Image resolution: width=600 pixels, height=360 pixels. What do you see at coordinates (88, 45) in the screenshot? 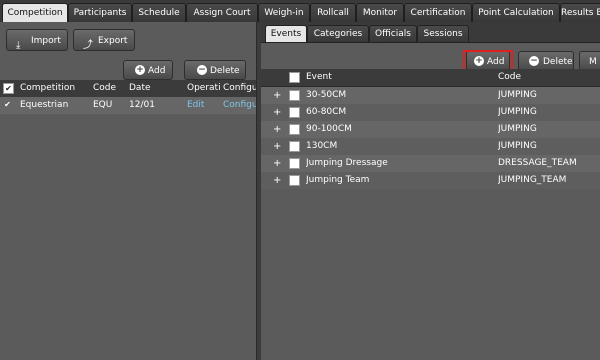
I see `export-icon: ⤴` at bounding box center [88, 45].